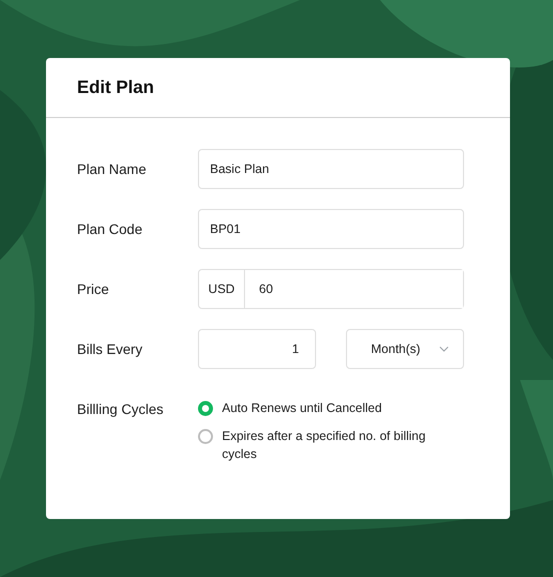 The height and width of the screenshot is (577, 553). Describe the element at coordinates (444, 349) in the screenshot. I see `chevron-down-icon` at that location.